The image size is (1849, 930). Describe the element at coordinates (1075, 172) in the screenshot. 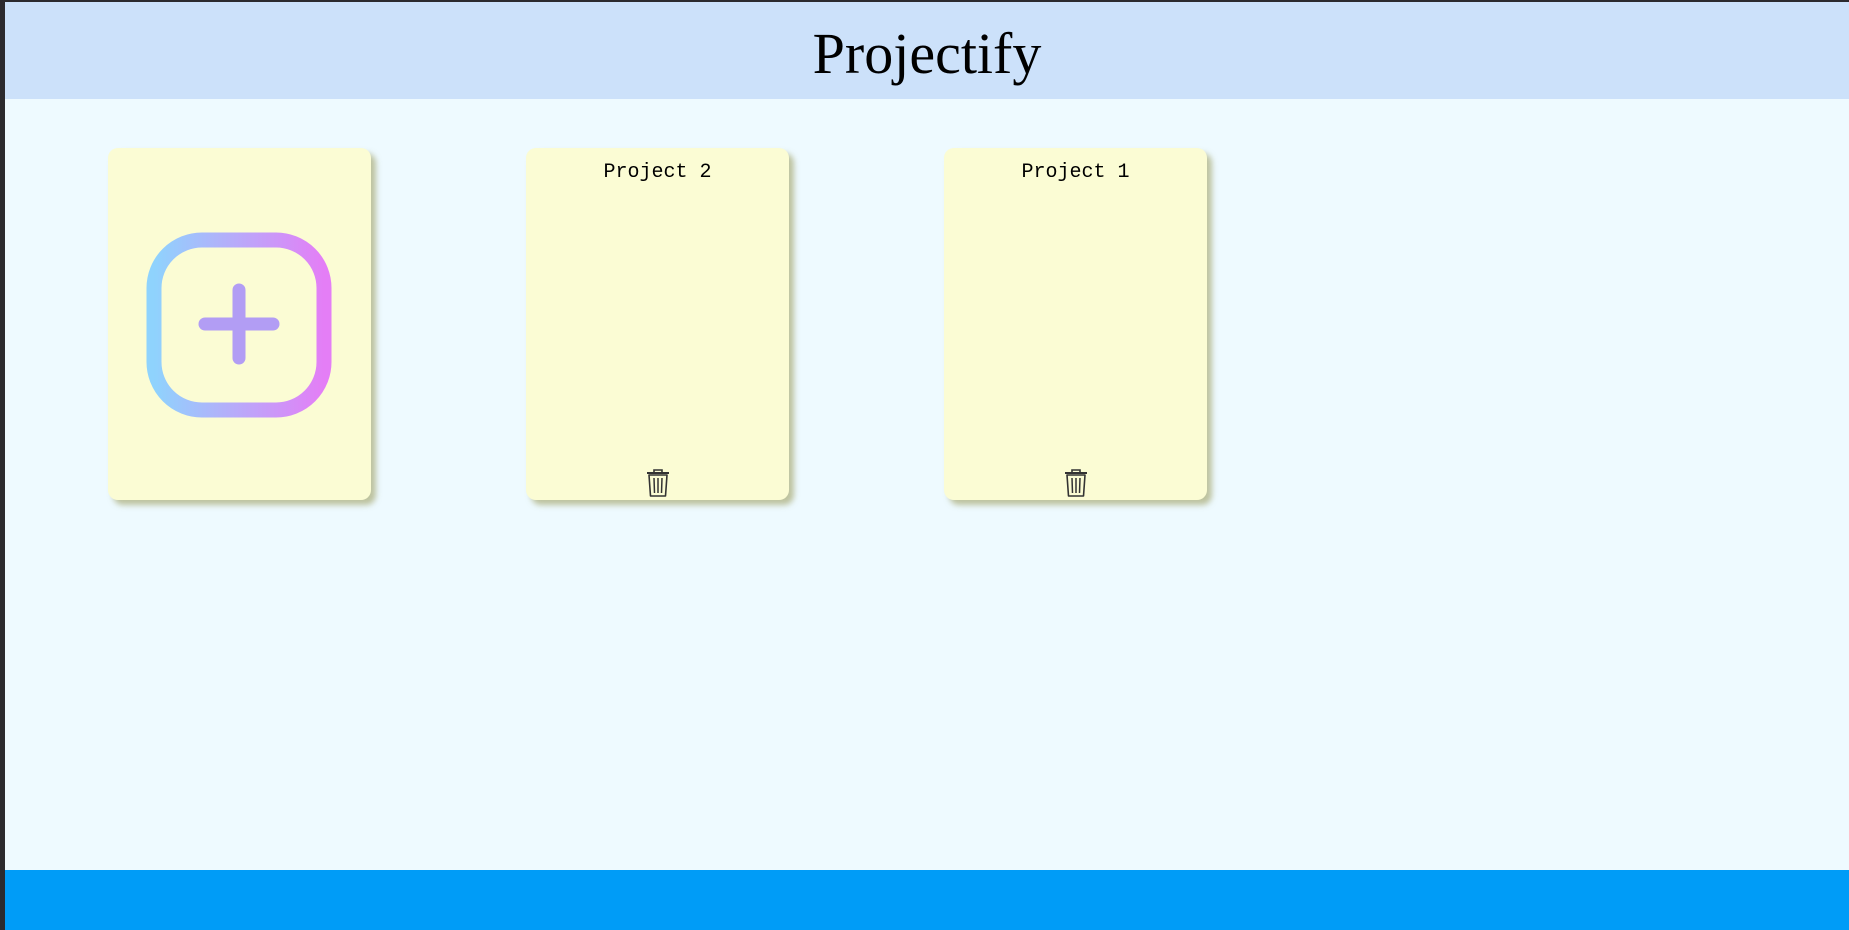

I see `project-title: Project 1` at that location.